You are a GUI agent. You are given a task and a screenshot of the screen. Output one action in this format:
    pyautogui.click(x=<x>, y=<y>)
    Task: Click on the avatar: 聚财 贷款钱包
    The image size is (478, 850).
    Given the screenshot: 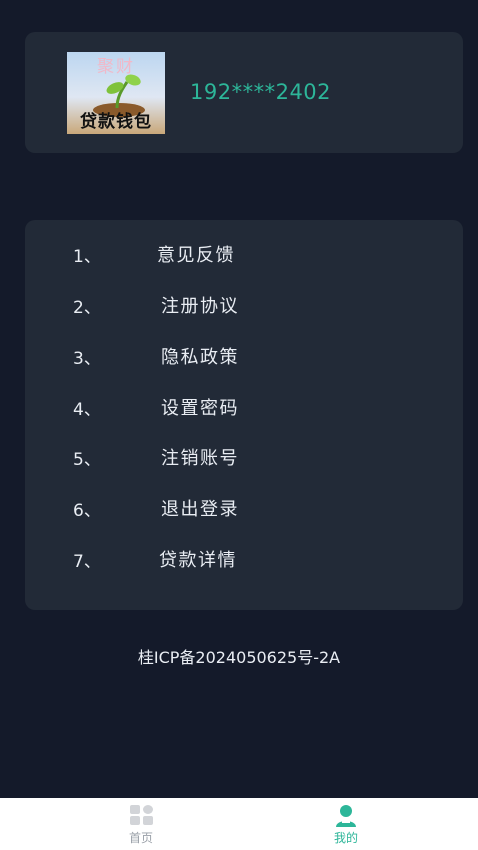 What is the action you would take?
    pyautogui.click(x=116, y=93)
    